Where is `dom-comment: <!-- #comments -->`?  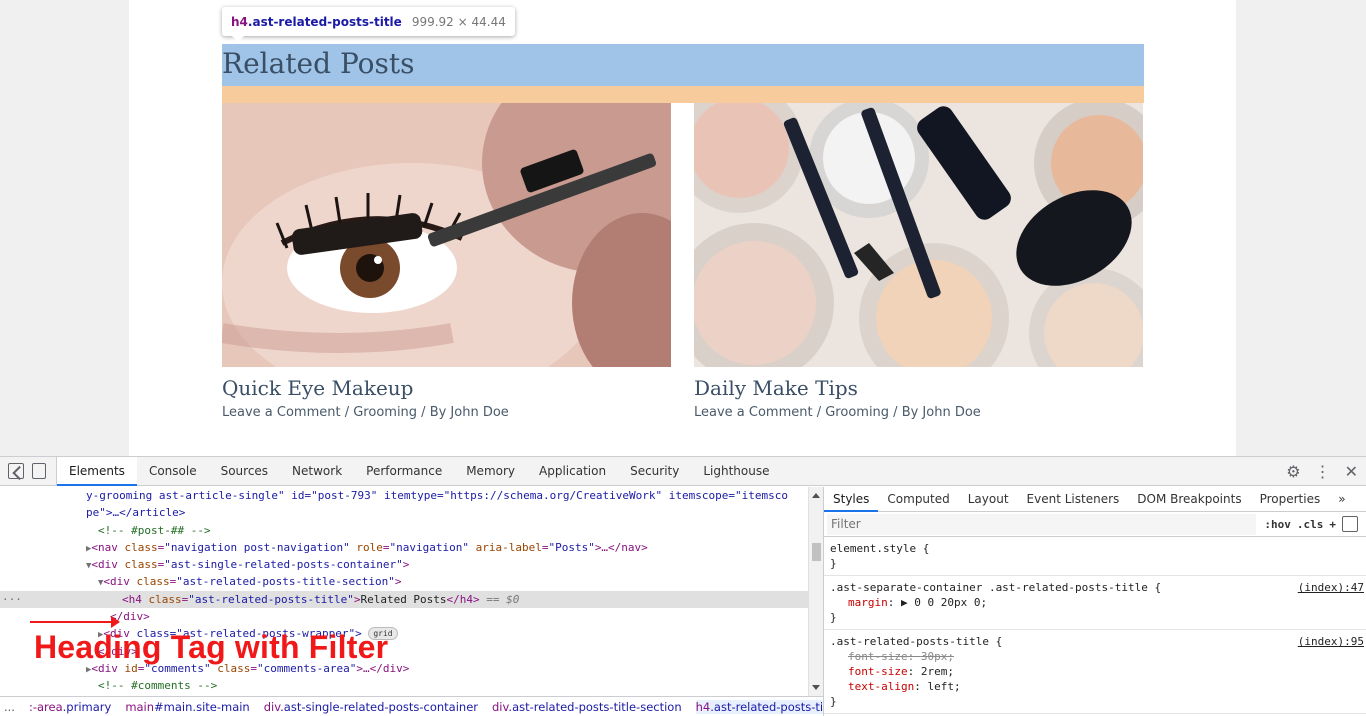 dom-comment: <!-- #comments --> is located at coordinates (404, 685).